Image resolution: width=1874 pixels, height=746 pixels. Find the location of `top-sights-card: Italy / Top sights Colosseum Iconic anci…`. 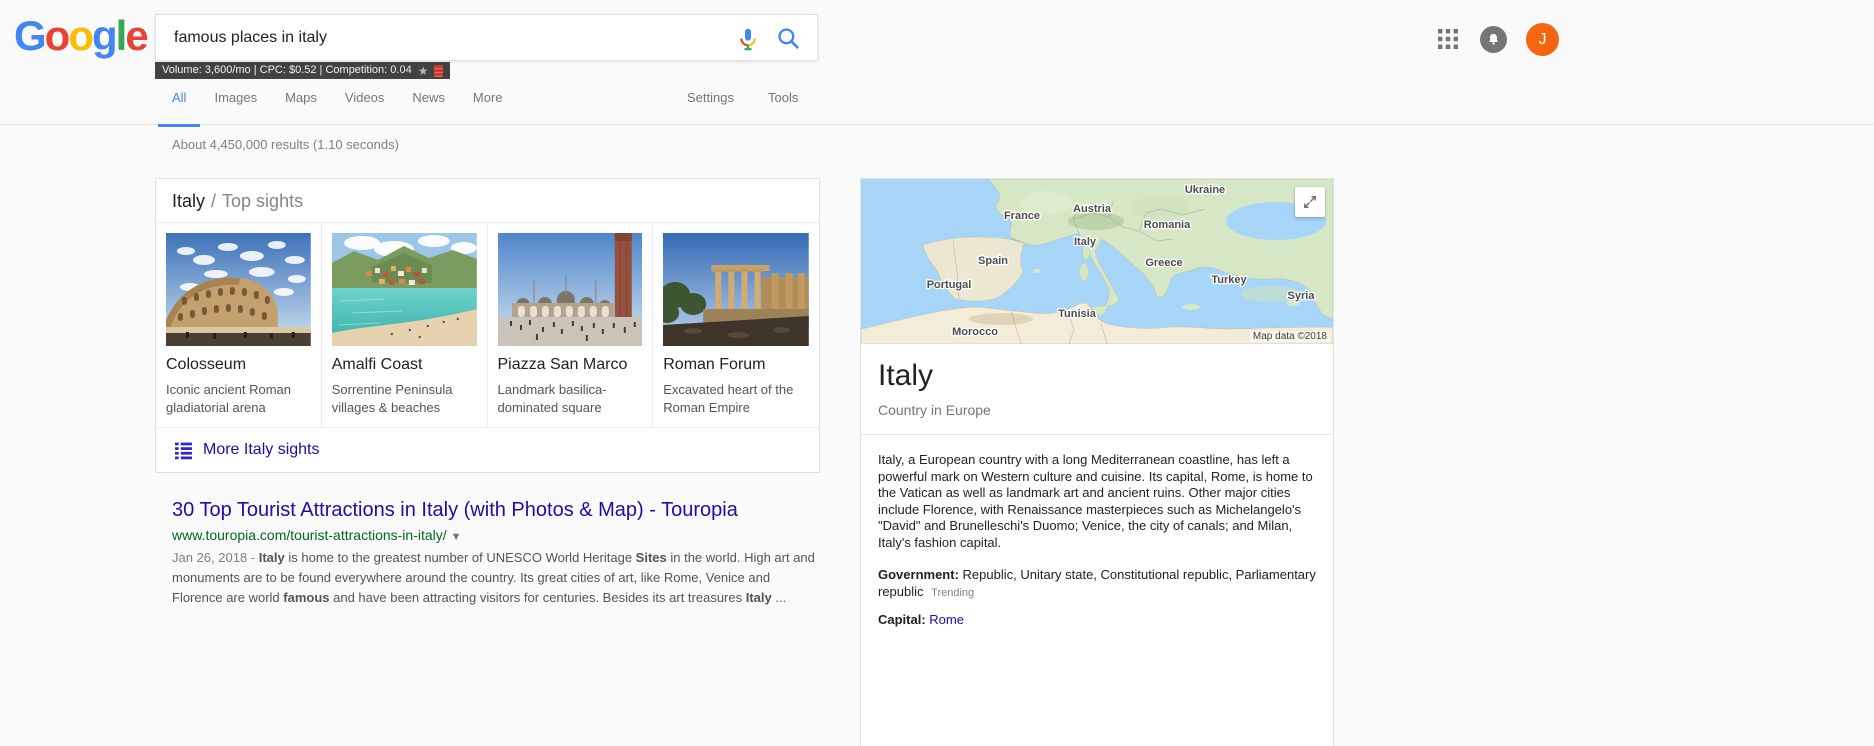

top-sights-card: Italy / Top sights Colosseum Iconic anci… is located at coordinates (487, 325).